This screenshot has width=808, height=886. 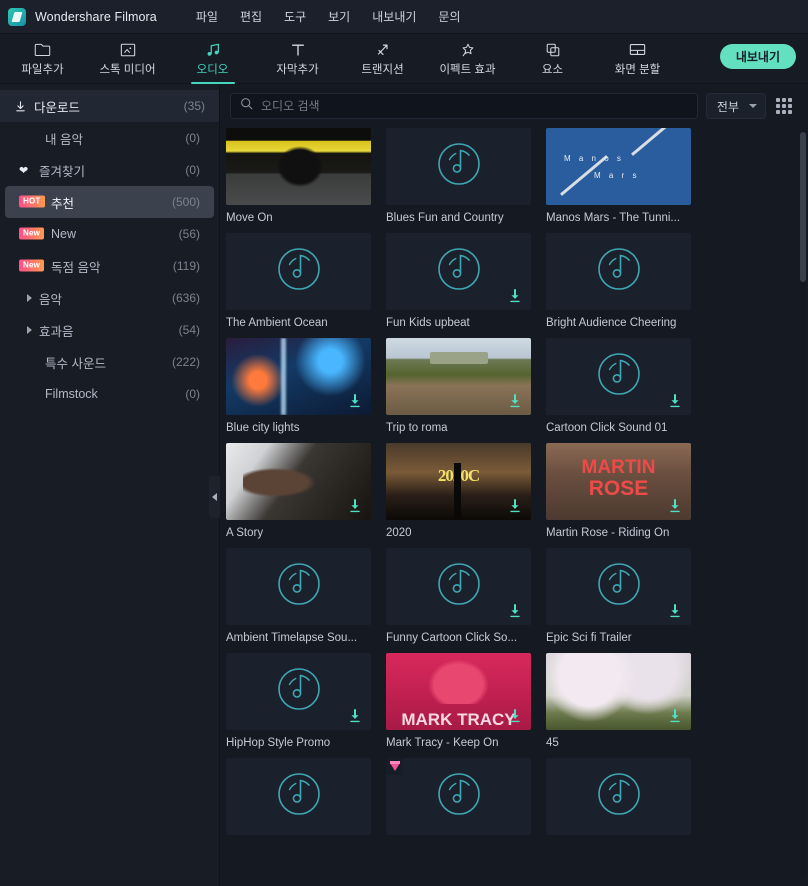 I want to click on audio-card: Epic Sci fi Trailer, so click(x=626, y=596).